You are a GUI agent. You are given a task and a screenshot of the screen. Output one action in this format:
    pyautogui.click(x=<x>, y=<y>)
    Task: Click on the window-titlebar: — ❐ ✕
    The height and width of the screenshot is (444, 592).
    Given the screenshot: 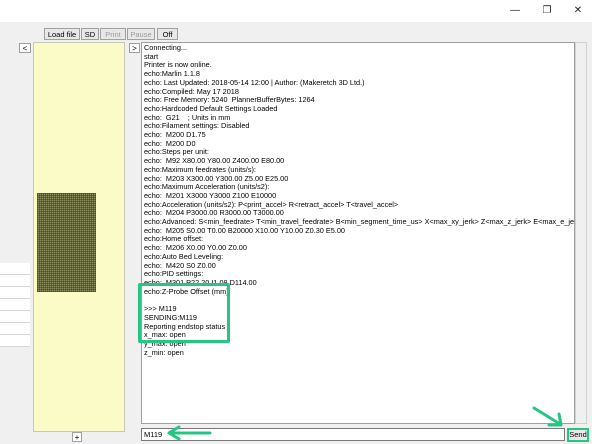 What is the action you would take?
    pyautogui.click(x=296, y=11)
    